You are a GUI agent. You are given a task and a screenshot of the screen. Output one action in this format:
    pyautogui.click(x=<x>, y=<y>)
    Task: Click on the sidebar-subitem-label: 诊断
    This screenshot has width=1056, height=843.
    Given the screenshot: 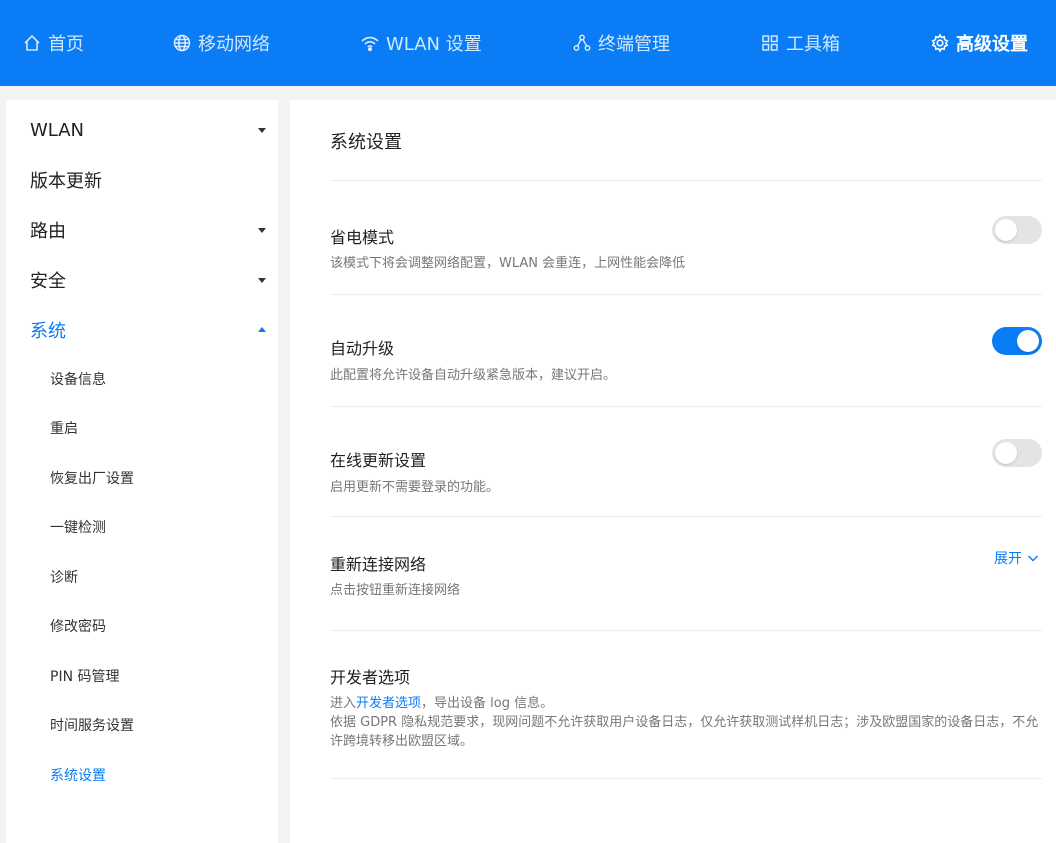 What is the action you would take?
    pyautogui.click(x=64, y=578)
    